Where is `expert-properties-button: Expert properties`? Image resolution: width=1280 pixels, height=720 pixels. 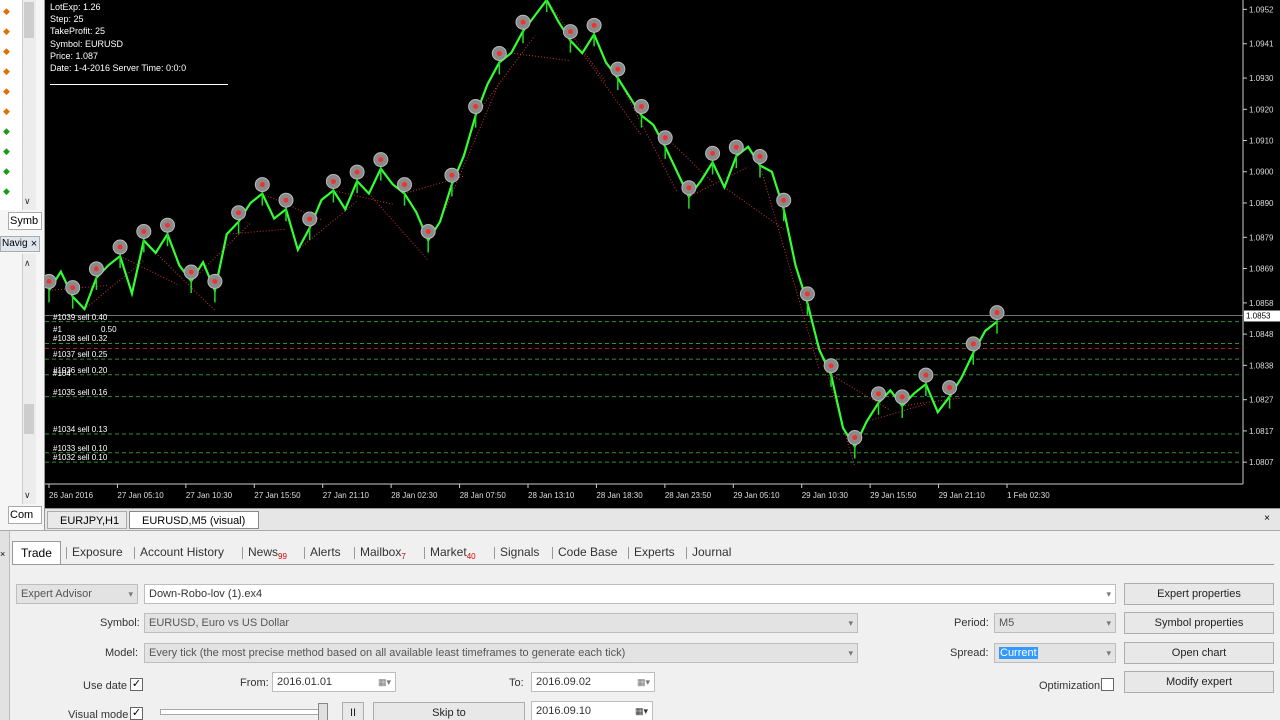
expert-properties-button: Expert properties is located at coordinates (1199, 594).